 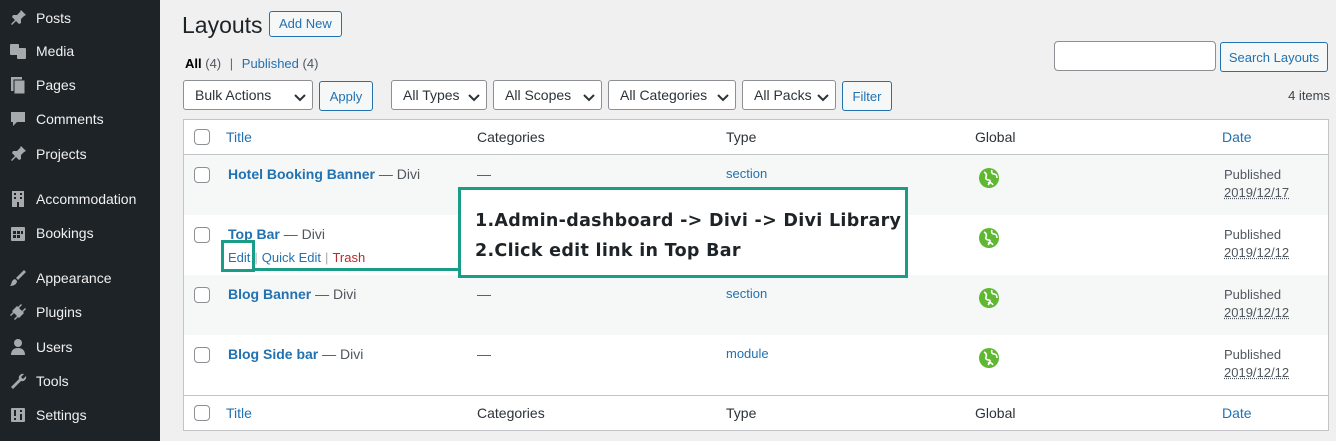 What do you see at coordinates (270, 63) in the screenshot?
I see `view-published-link: Published` at bounding box center [270, 63].